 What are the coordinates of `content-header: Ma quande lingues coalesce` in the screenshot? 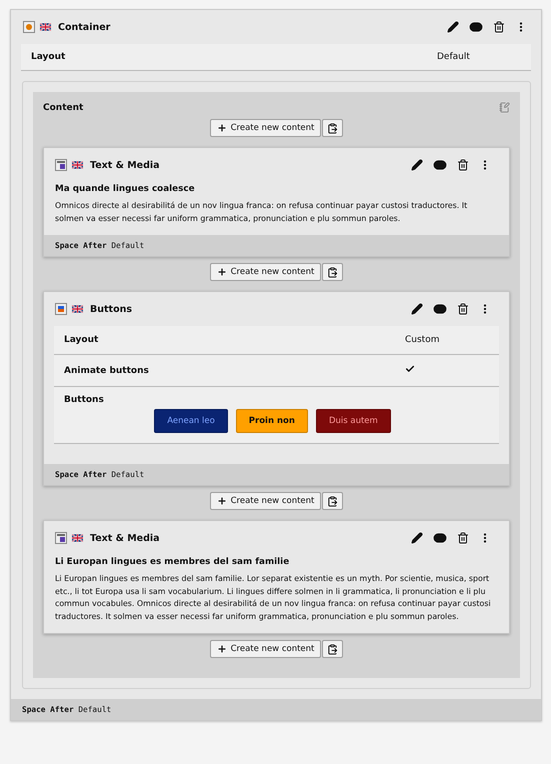 It's located at (125, 189).